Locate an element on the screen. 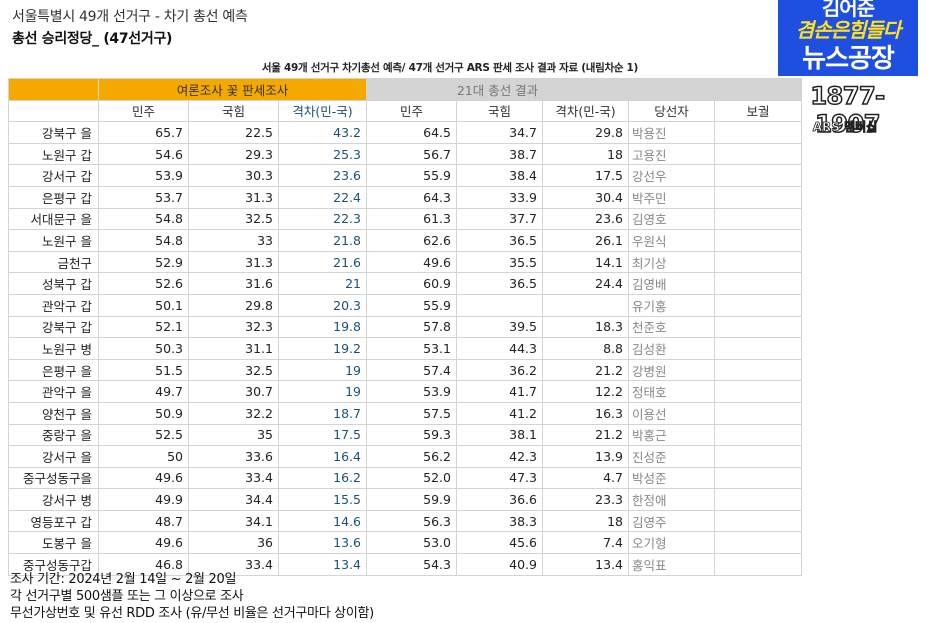 This screenshot has height=623, width=935. poll-ppp-cell: 35 is located at coordinates (233, 435).